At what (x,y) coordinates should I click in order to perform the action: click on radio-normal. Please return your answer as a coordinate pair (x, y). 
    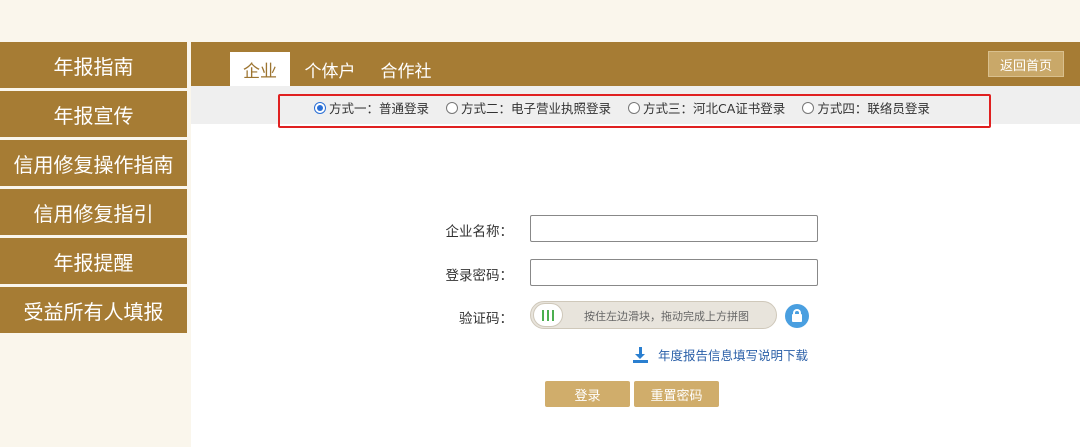
    Looking at the image, I should click on (320, 107).